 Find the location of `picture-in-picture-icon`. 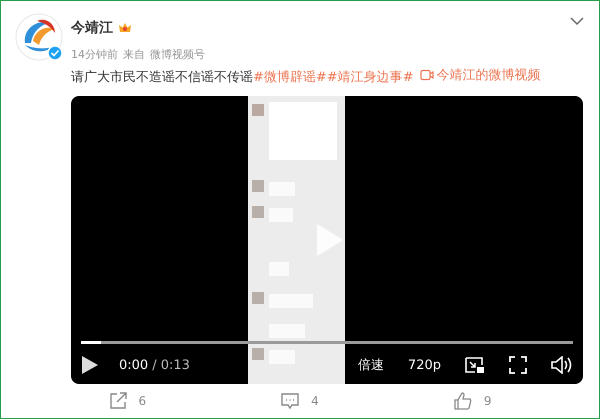

picture-in-picture-icon is located at coordinates (475, 365).